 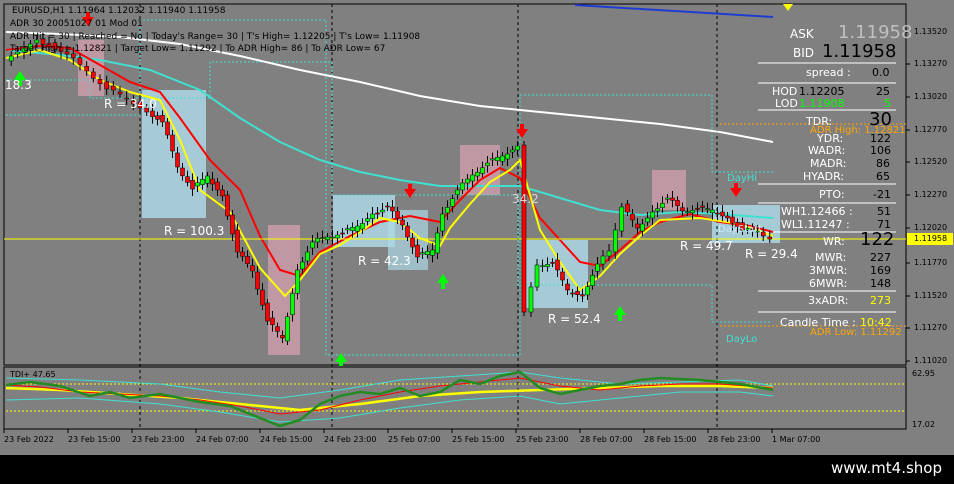 What do you see at coordinates (18, 85) in the screenshot?
I see `range-label: 18.3` at bounding box center [18, 85].